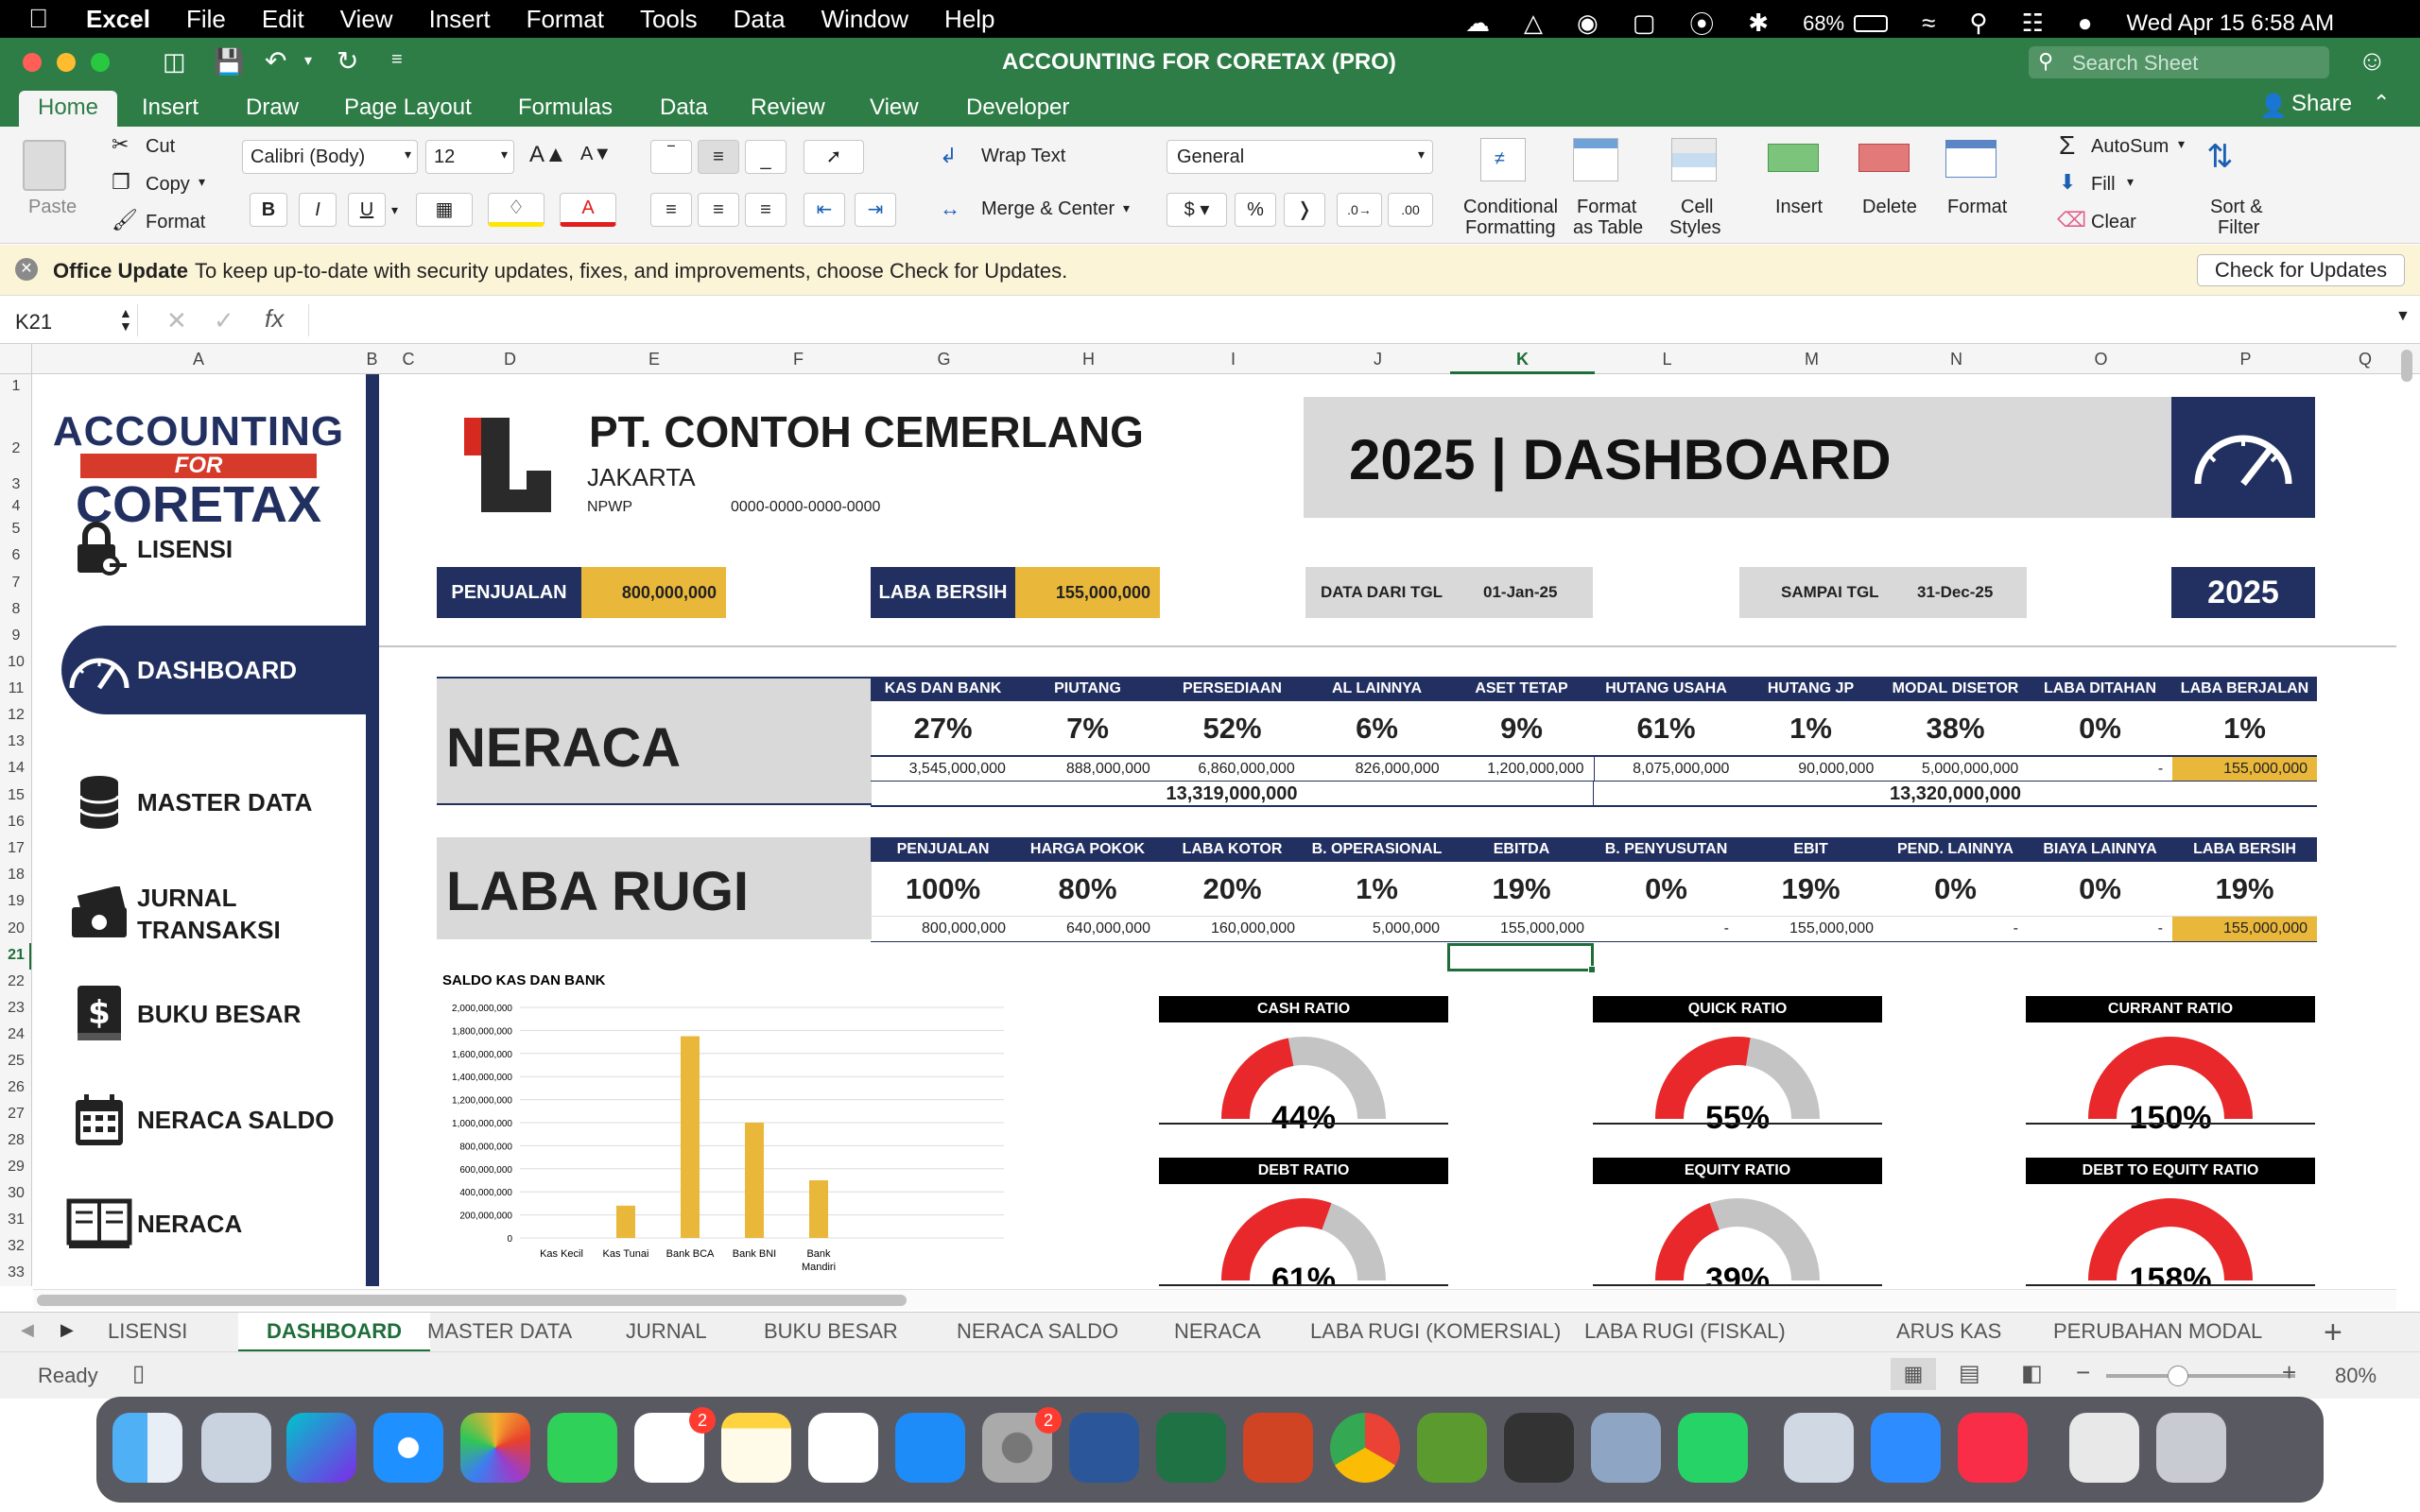 The height and width of the screenshot is (1512, 2420). I want to click on col-header: J, so click(1377, 359).